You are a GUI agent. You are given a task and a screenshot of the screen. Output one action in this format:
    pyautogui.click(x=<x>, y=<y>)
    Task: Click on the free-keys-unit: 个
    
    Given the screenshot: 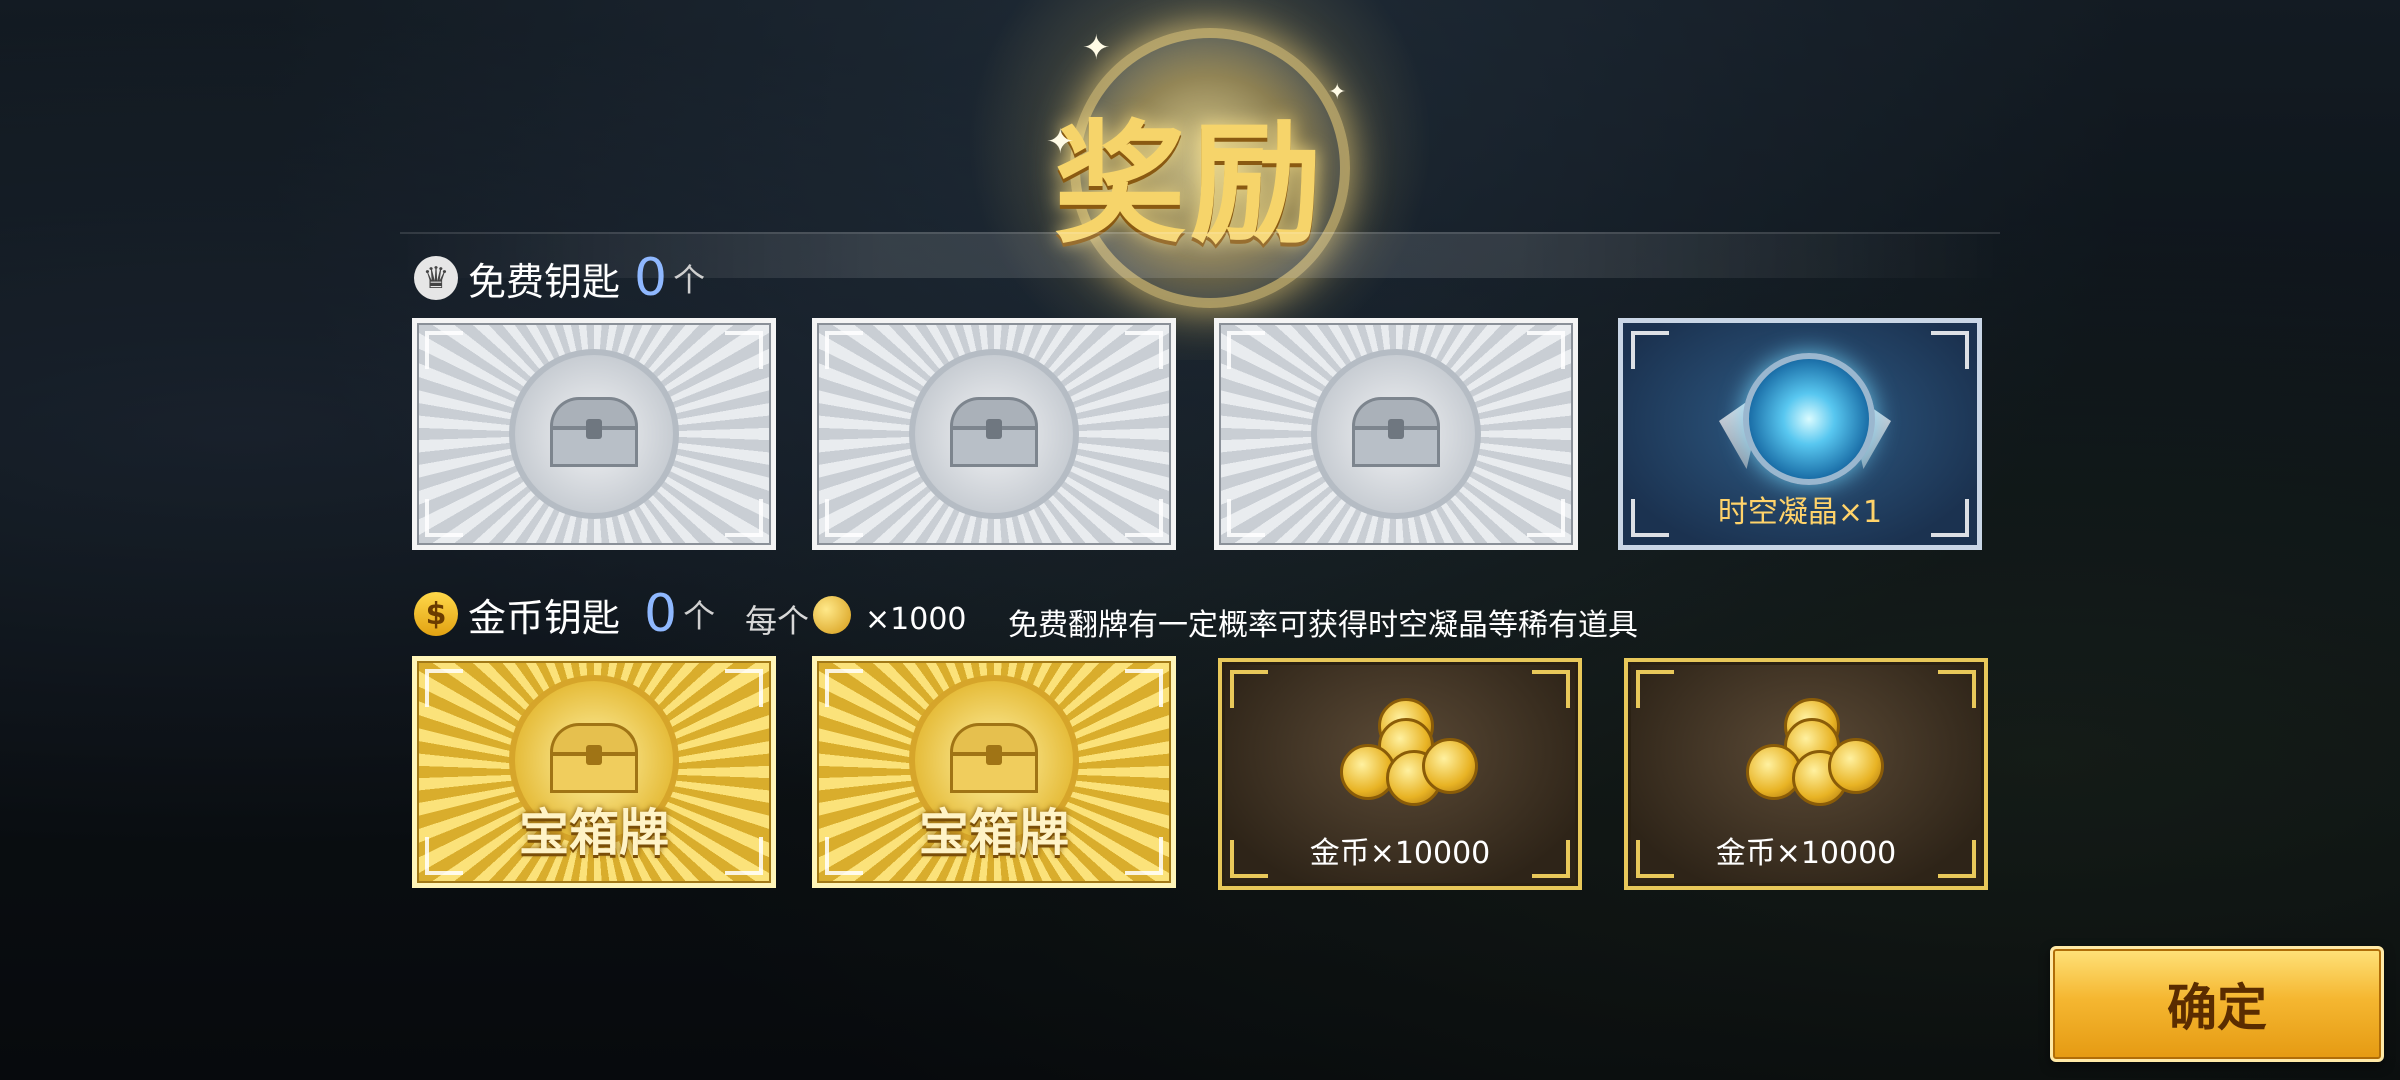 What is the action you would take?
    pyautogui.click(x=689, y=280)
    